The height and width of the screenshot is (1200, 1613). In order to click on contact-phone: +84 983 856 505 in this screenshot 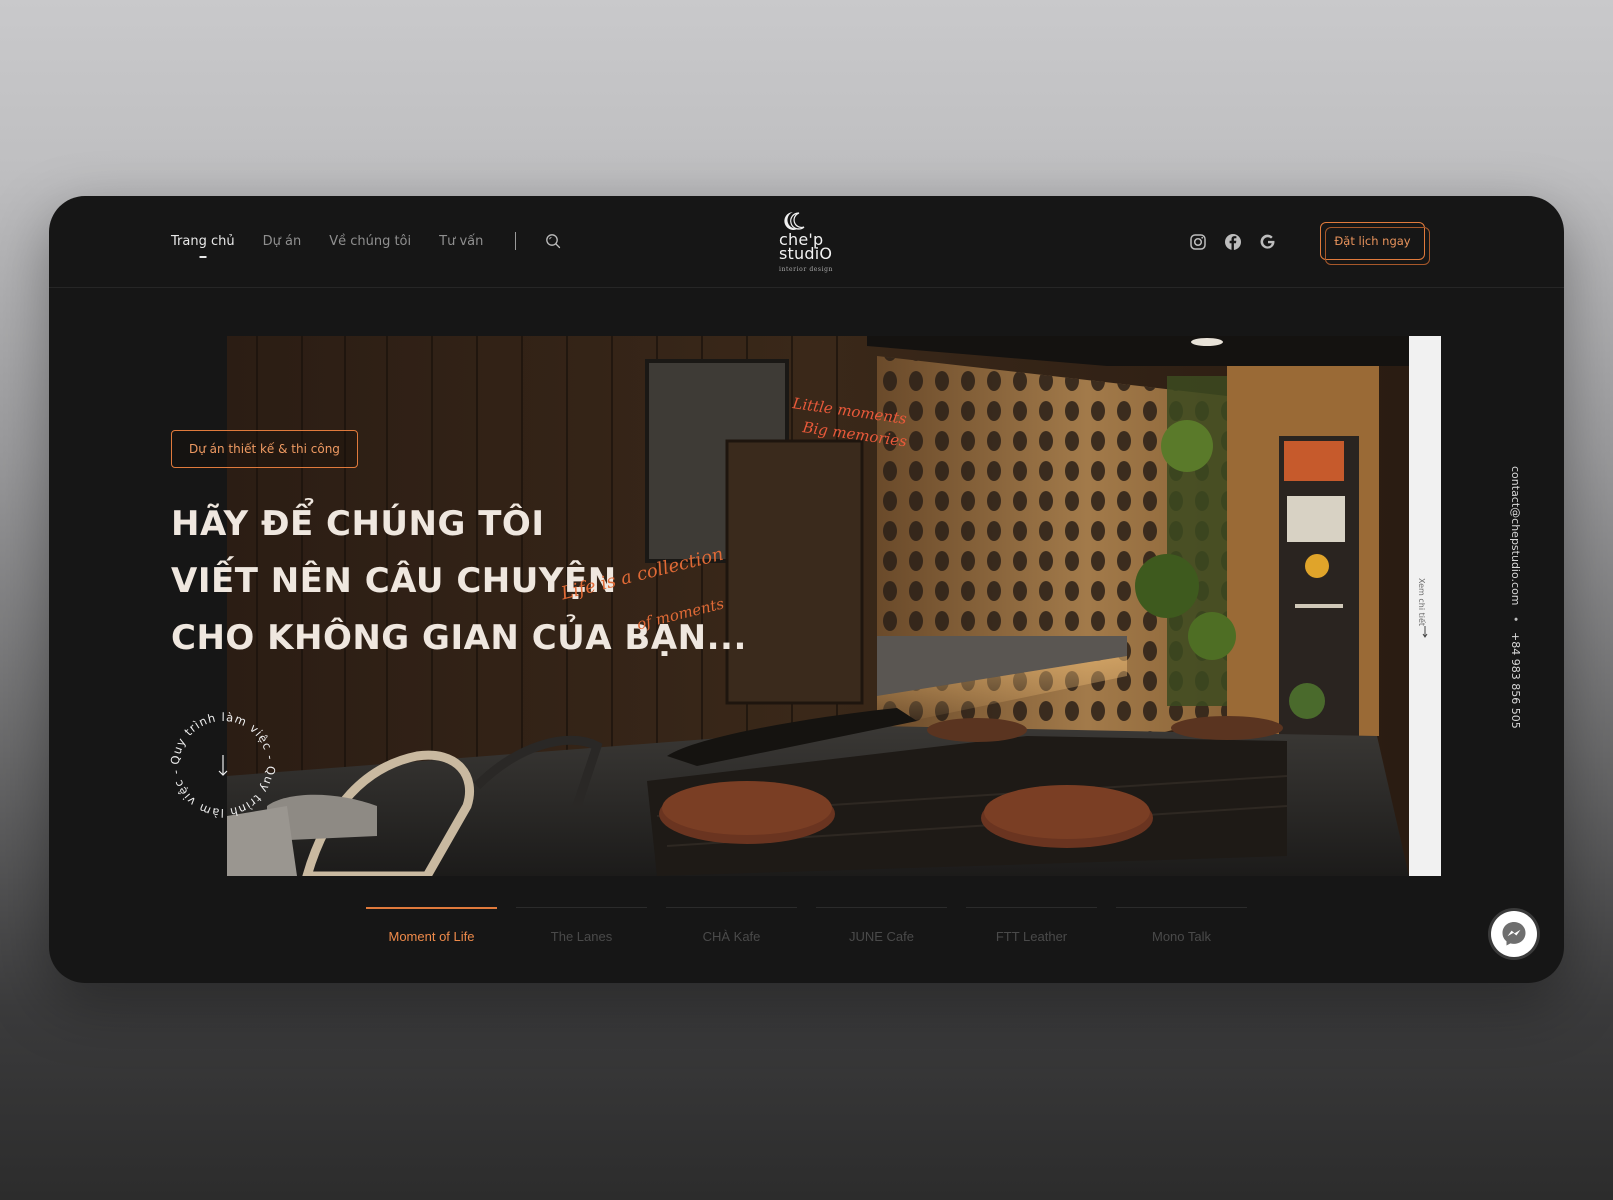, I will do `click(1515, 680)`.